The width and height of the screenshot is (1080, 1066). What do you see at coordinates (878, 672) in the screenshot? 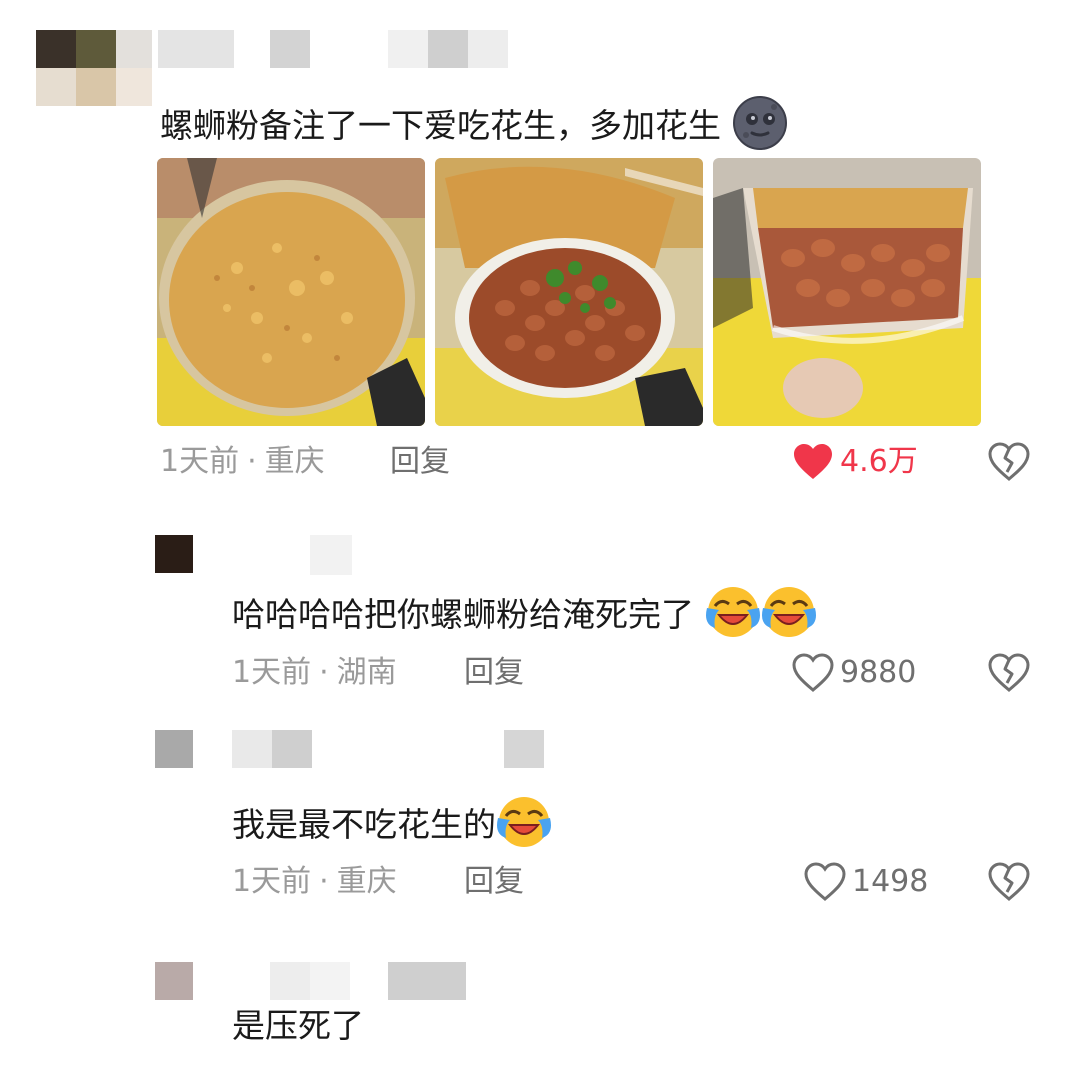
I see `like-count: 9880` at bounding box center [878, 672].